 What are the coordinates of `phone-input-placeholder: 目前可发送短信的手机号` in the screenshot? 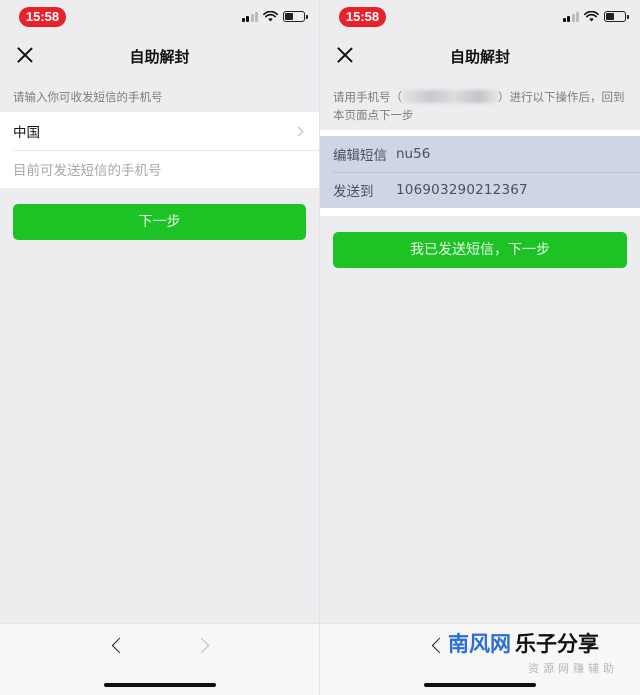 It's located at (87, 171).